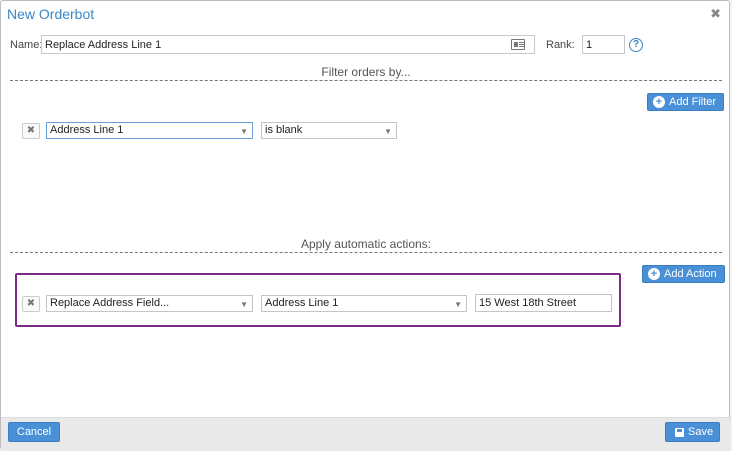  What do you see at coordinates (302, 303) in the screenshot?
I see `action-target-value: Address Line 1` at bounding box center [302, 303].